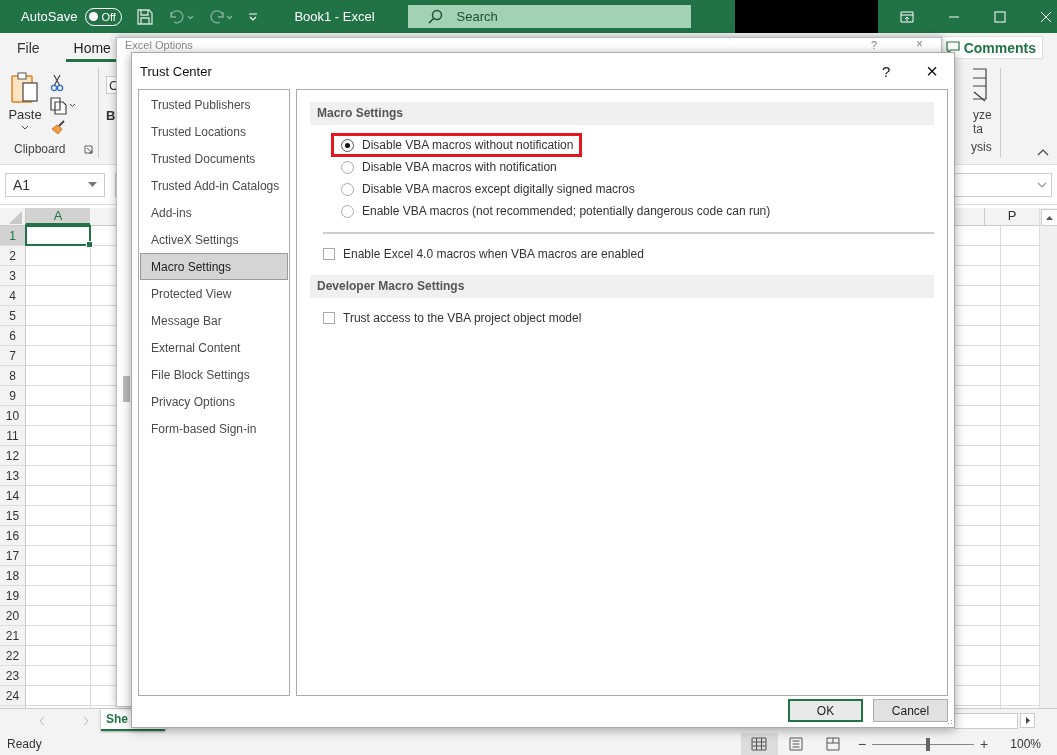 Image resolution: width=1057 pixels, height=755 pixels. I want to click on section-heading: Developer Macro Settings, so click(622, 286).